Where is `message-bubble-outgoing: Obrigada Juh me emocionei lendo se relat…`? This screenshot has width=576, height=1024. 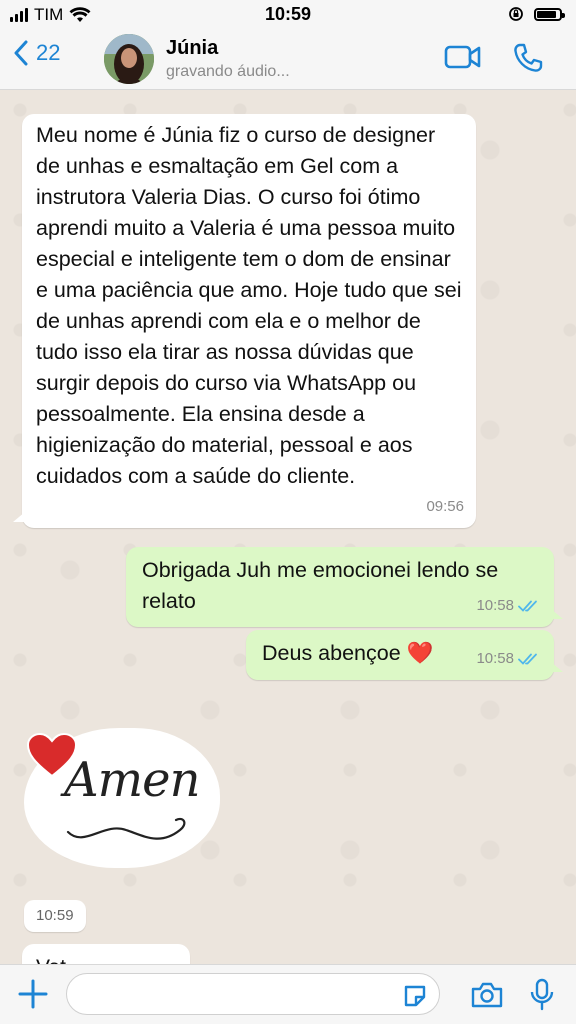 message-bubble-outgoing: Obrigada Juh me emocionei lendo se relat… is located at coordinates (344, 587).